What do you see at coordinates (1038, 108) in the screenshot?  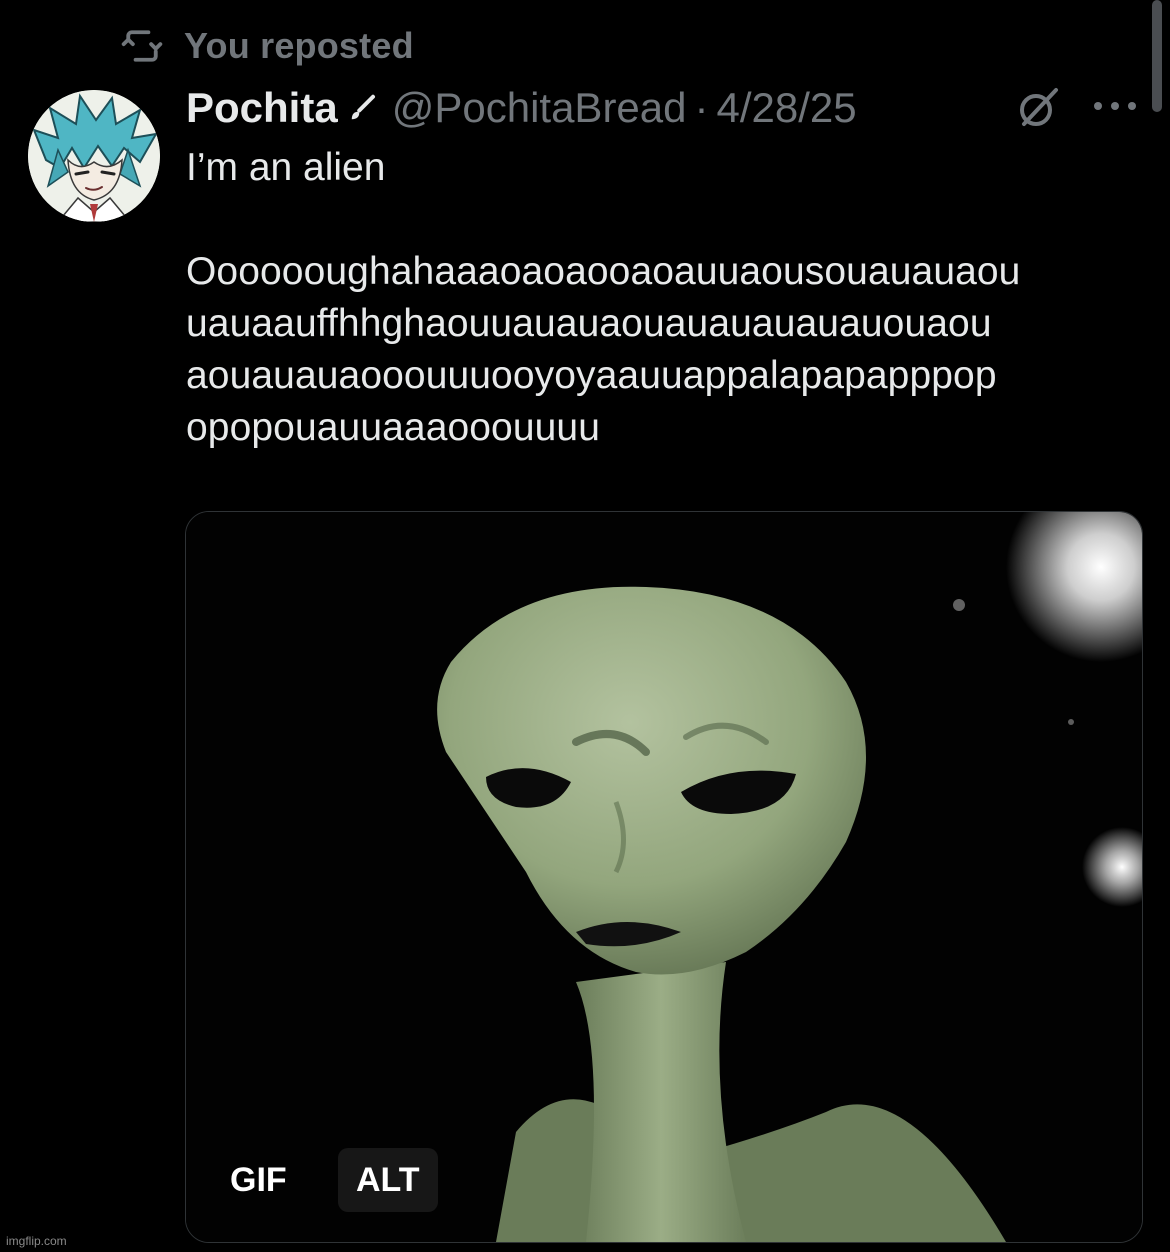 I see `grok-icon` at bounding box center [1038, 108].